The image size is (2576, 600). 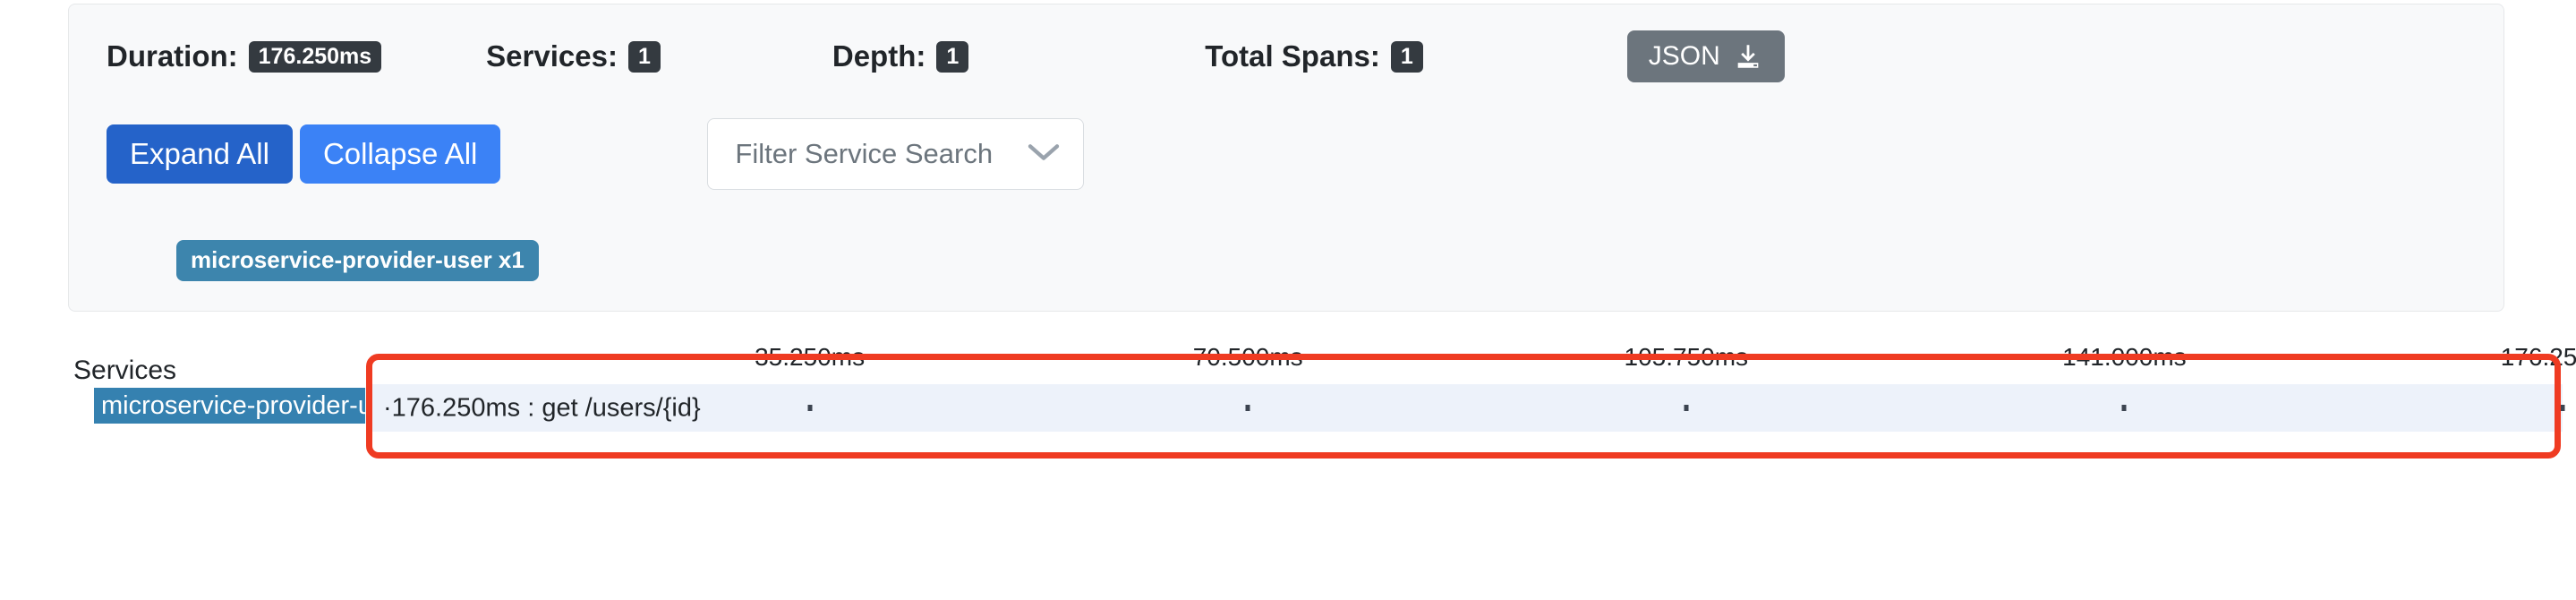 I want to click on service-row-label-text: microservice-provider-us, so click(x=233, y=405).